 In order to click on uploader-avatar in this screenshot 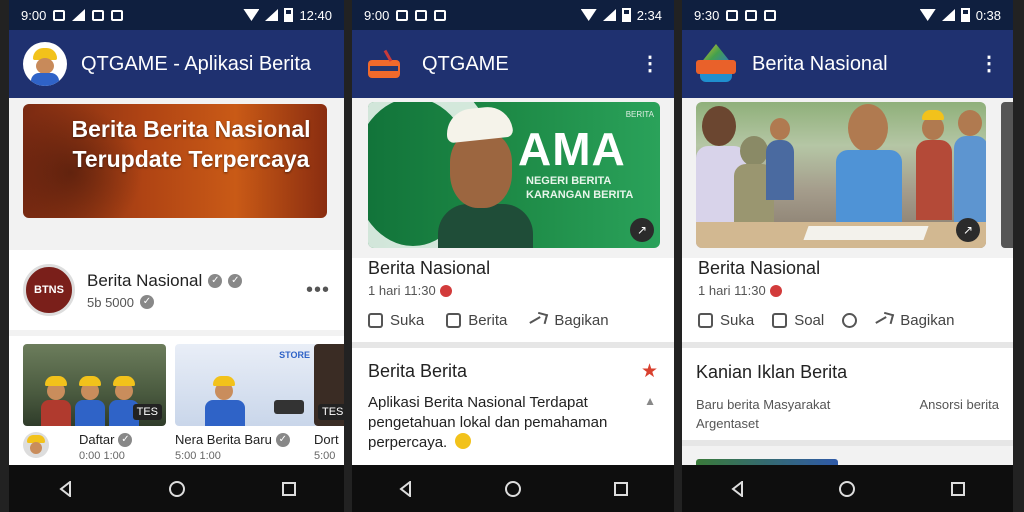, I will do `click(36, 445)`.